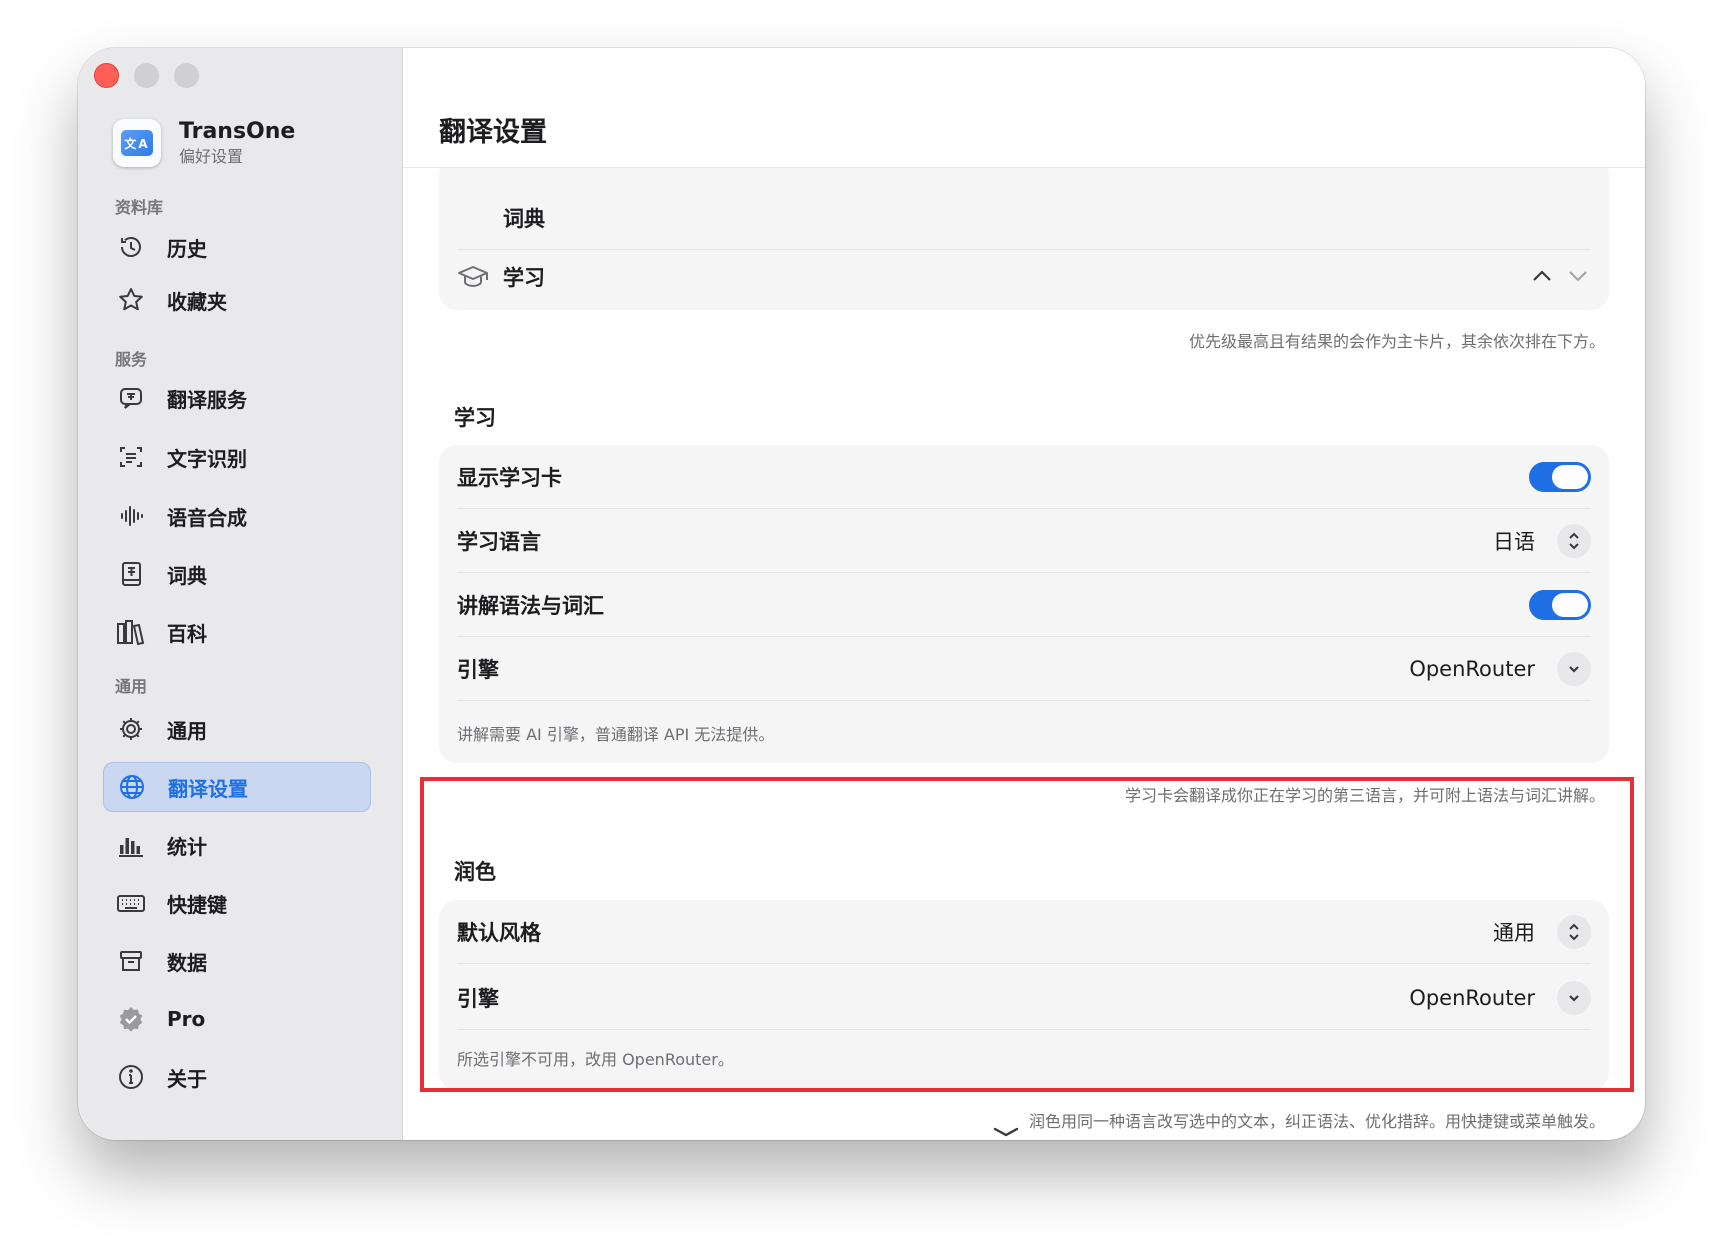 Image resolution: width=1723 pixels, height=1250 pixels. I want to click on priority-footnote: 优先级最高且有结果的会作为主卡片，其余依次排在下方。, so click(1396, 341).